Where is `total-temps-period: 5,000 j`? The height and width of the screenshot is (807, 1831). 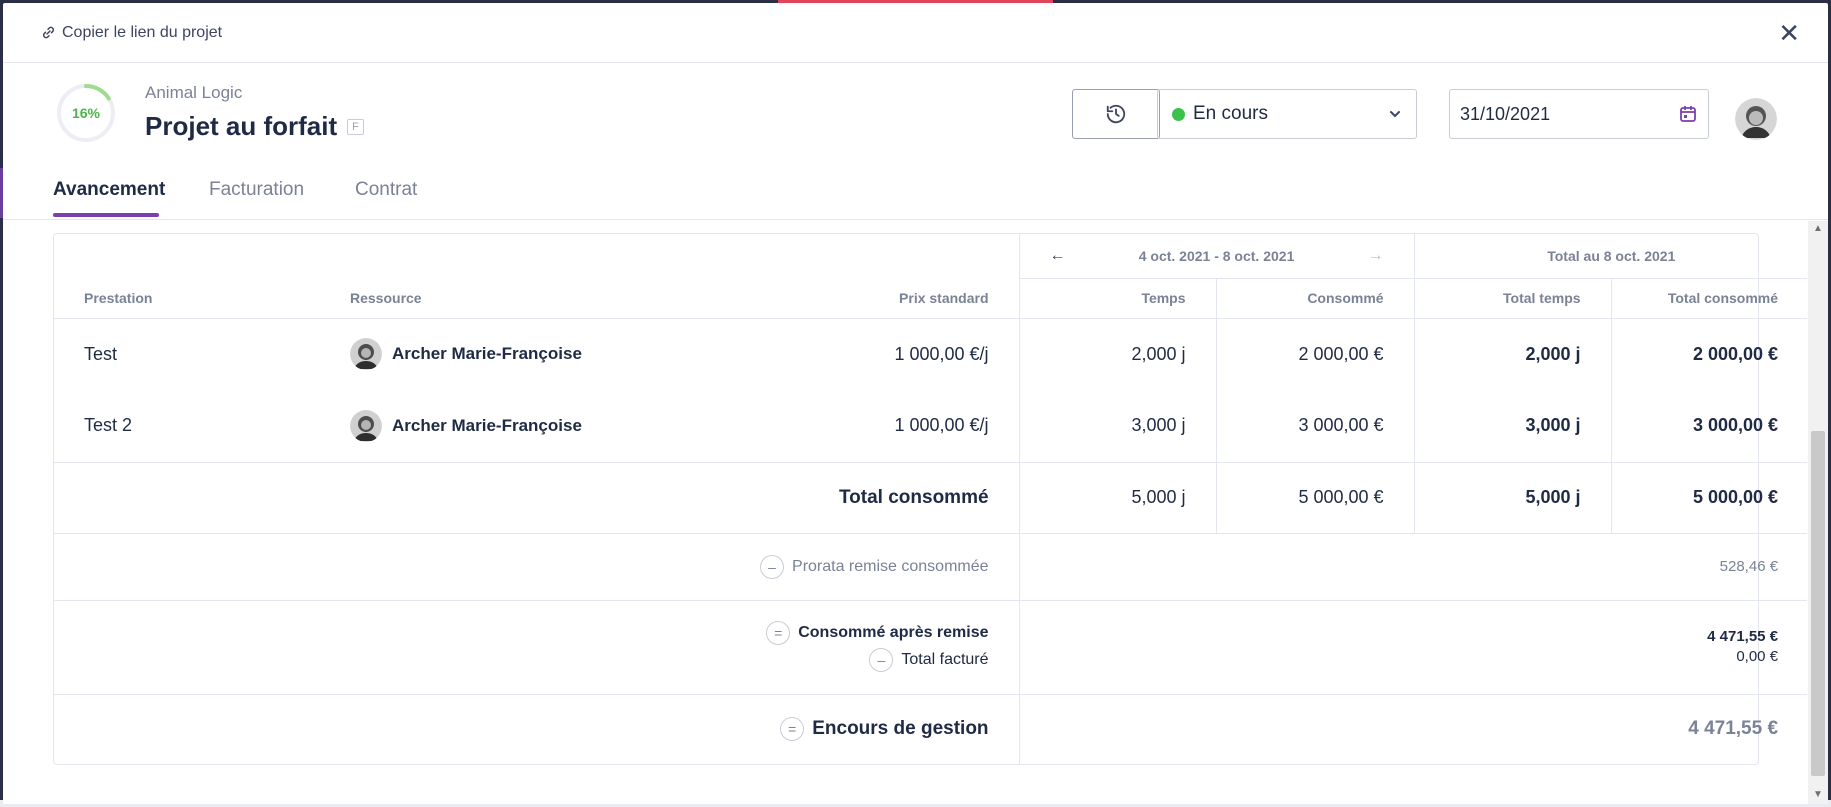 total-temps-period: 5,000 j is located at coordinates (1117, 497).